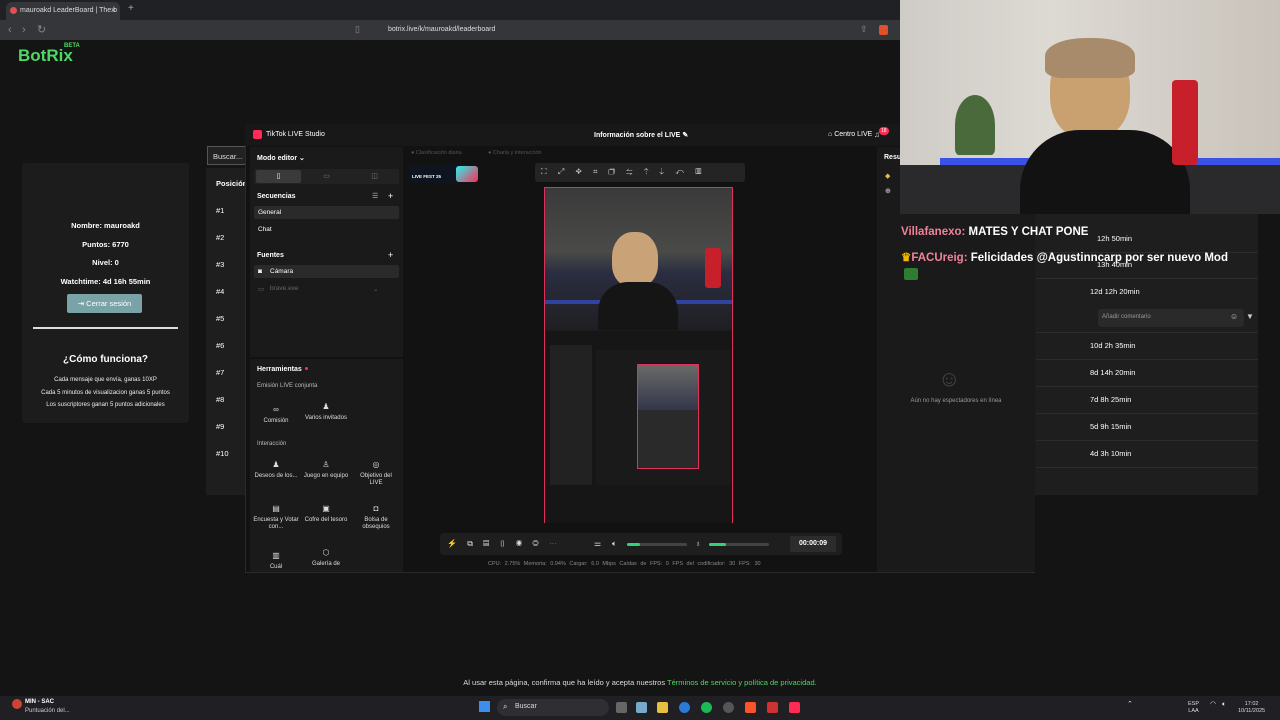 This screenshot has width=1280, height=720. What do you see at coordinates (276, 567) in the screenshot?
I see `tool-label: Cuál` at bounding box center [276, 567].